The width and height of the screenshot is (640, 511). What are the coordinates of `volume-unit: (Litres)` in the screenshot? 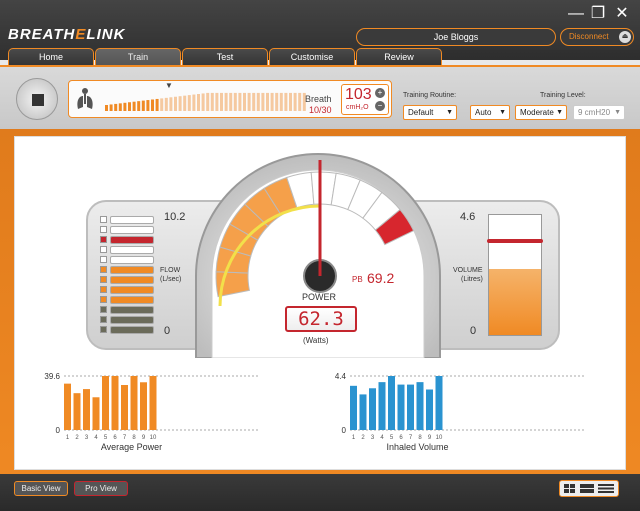 It's located at (472, 279).